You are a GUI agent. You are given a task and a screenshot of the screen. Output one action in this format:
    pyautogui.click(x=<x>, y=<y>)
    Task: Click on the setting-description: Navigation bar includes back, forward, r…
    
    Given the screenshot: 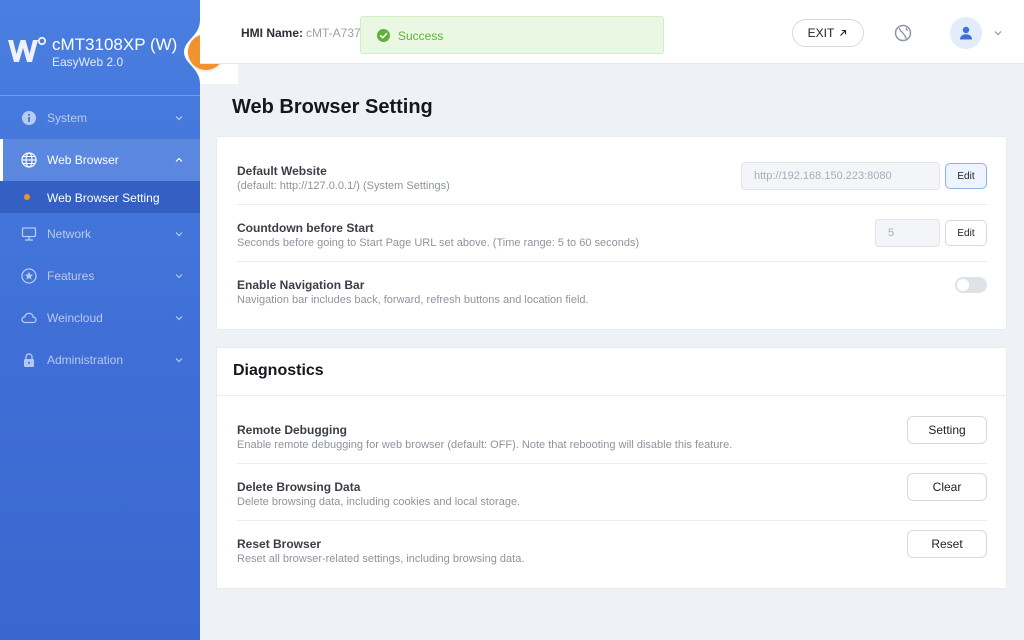 What is the action you would take?
    pyautogui.click(x=413, y=300)
    